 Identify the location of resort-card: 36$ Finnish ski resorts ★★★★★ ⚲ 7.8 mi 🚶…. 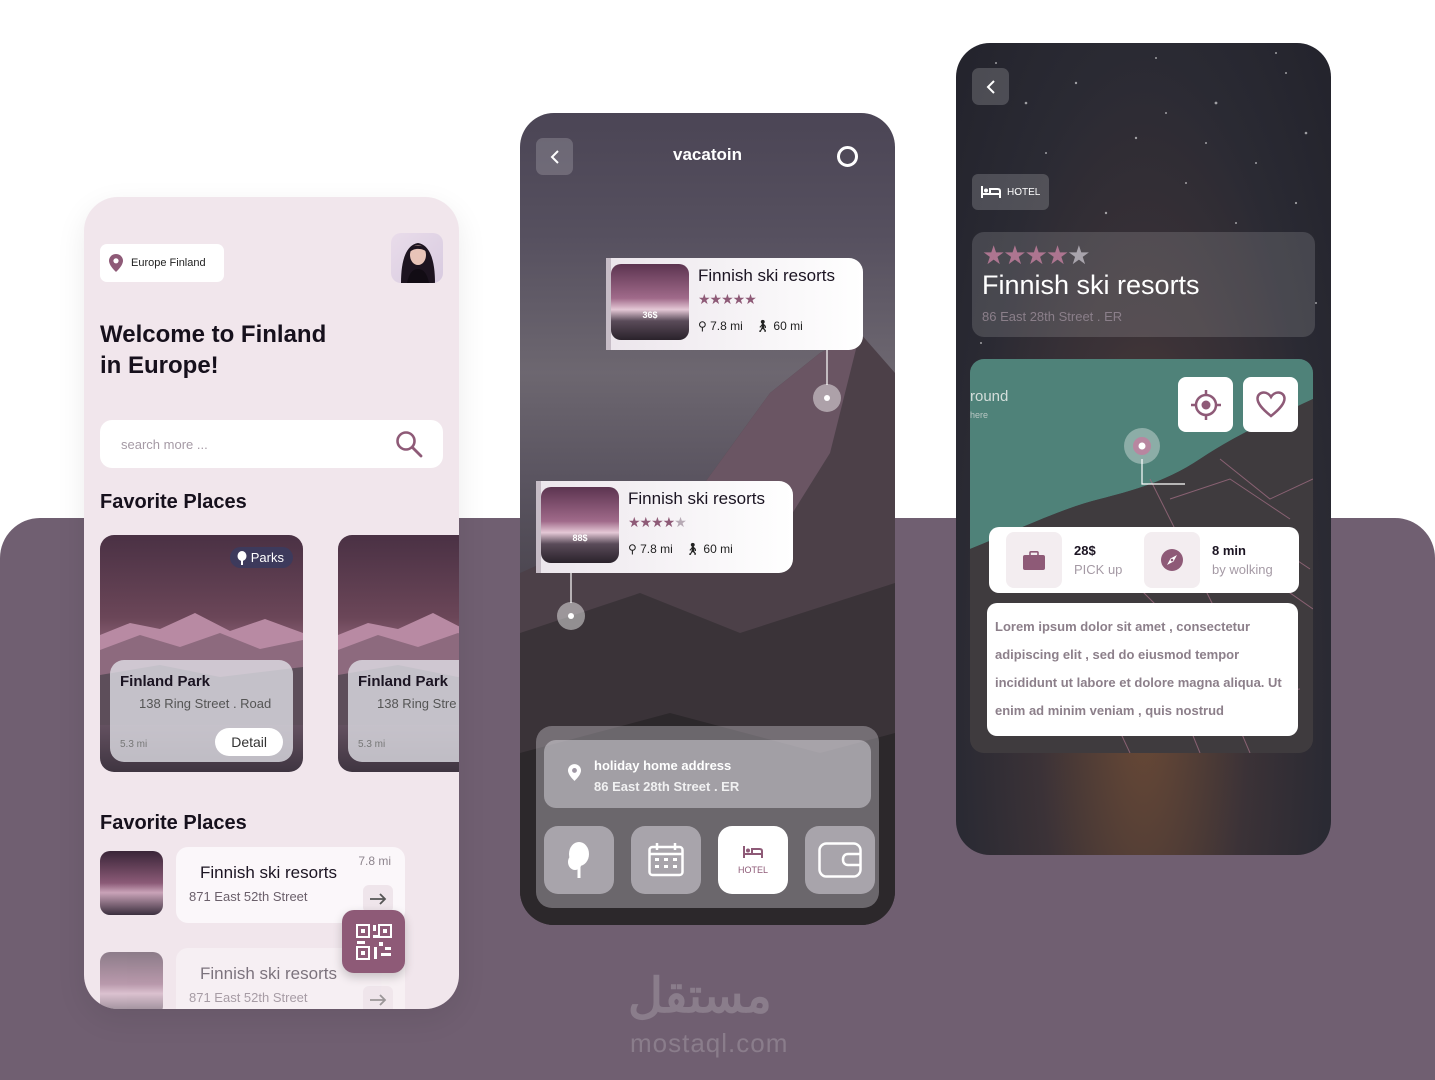
(734, 304).